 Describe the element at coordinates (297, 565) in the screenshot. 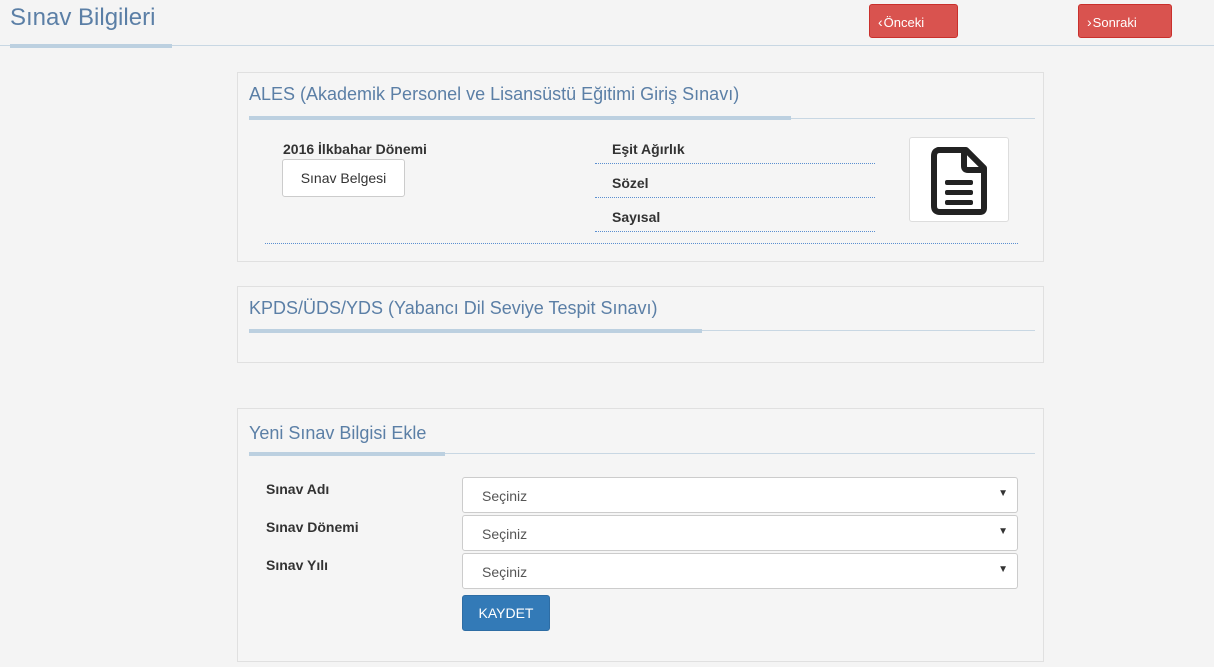

I see `exam-year-label: Sınav Yılı` at that location.